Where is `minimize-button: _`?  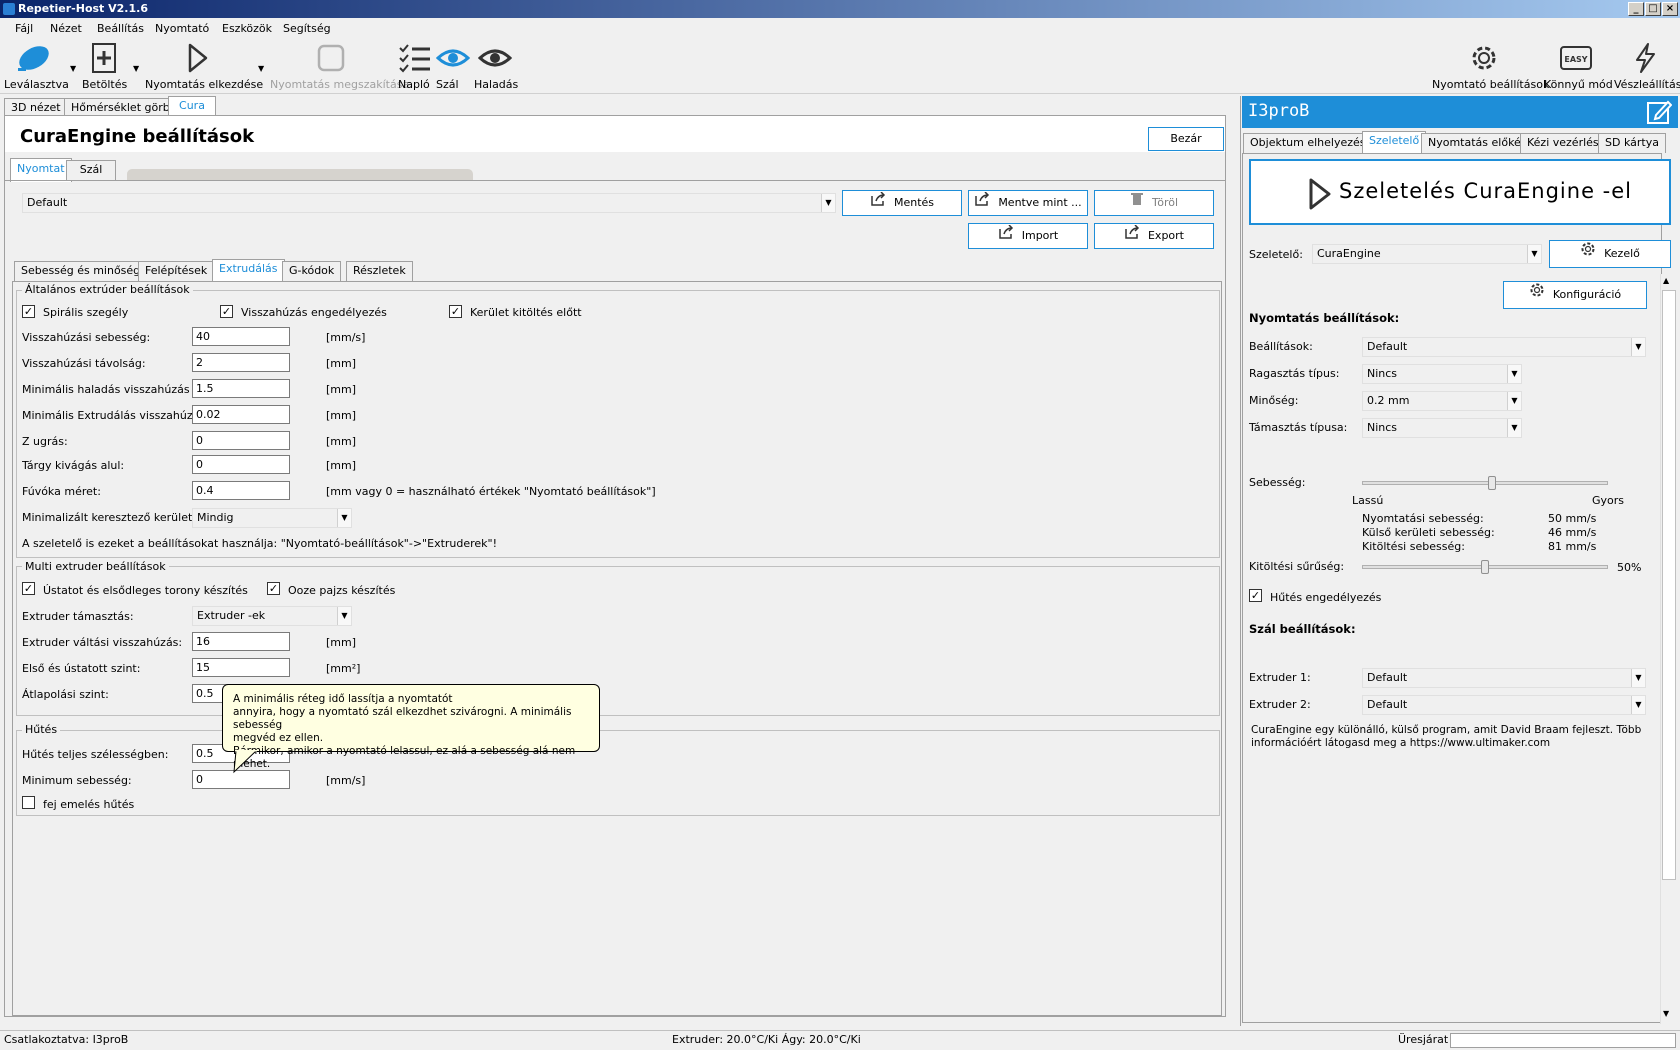
minimize-button: _ is located at coordinates (1636, 9).